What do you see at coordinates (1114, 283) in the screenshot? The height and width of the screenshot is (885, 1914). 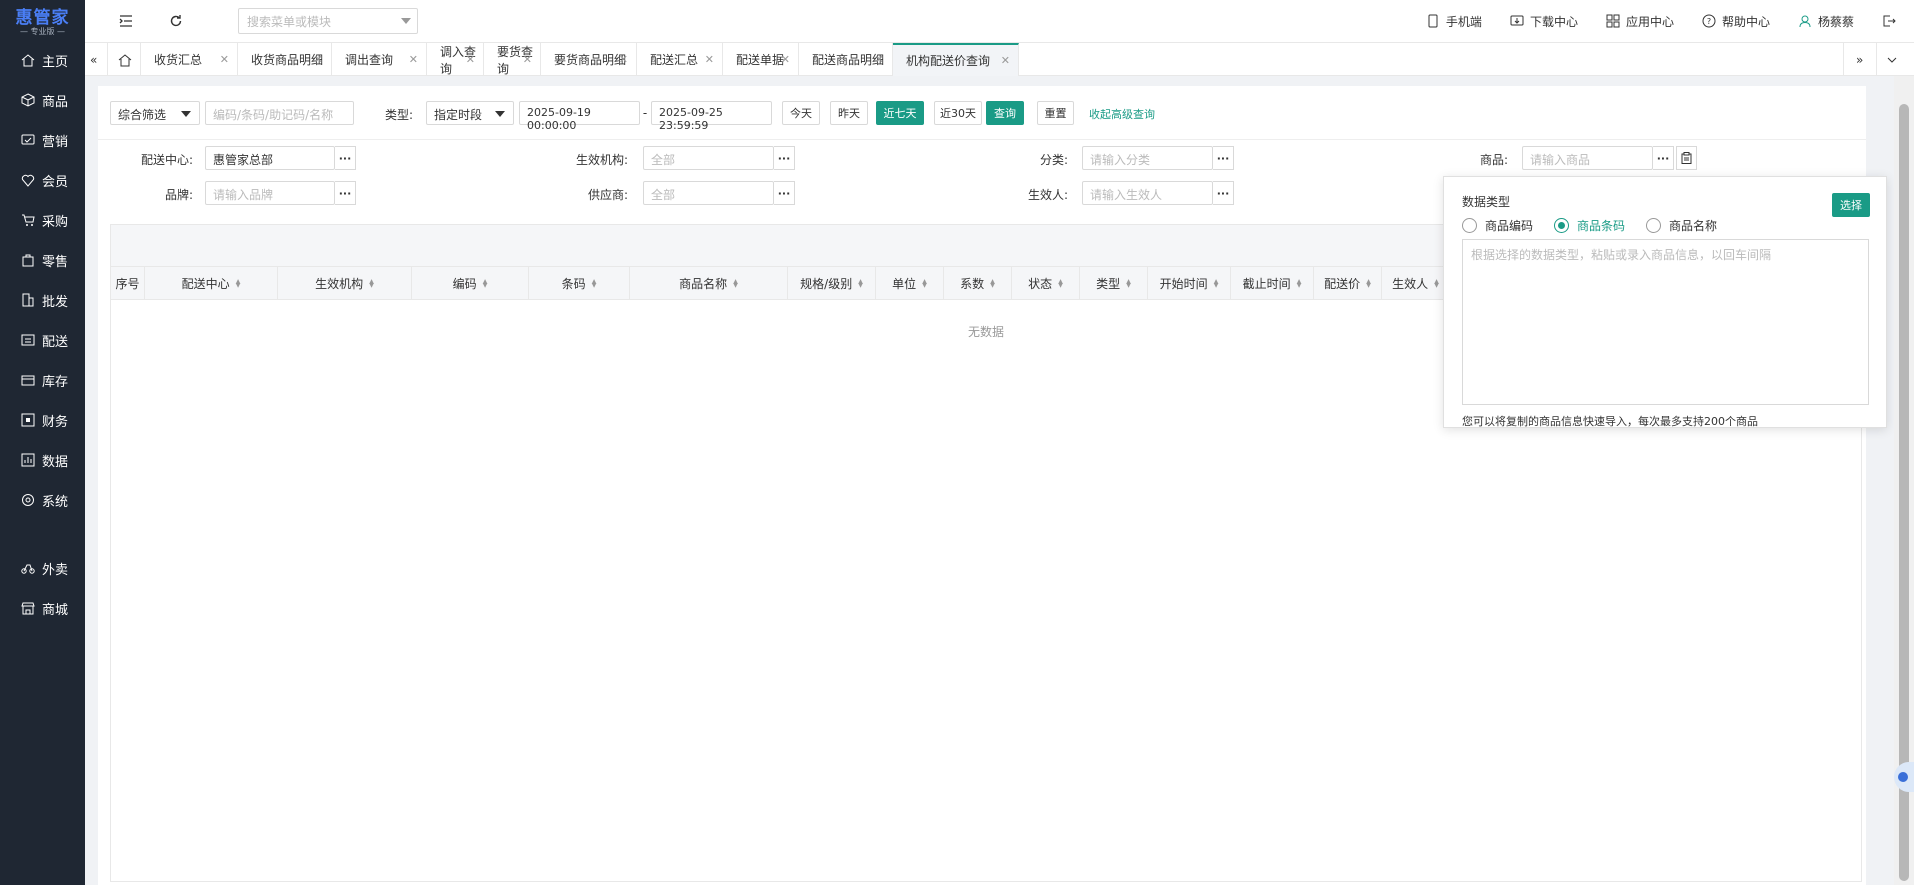 I see `table-column-header: 类型 ▲ ▼` at bounding box center [1114, 283].